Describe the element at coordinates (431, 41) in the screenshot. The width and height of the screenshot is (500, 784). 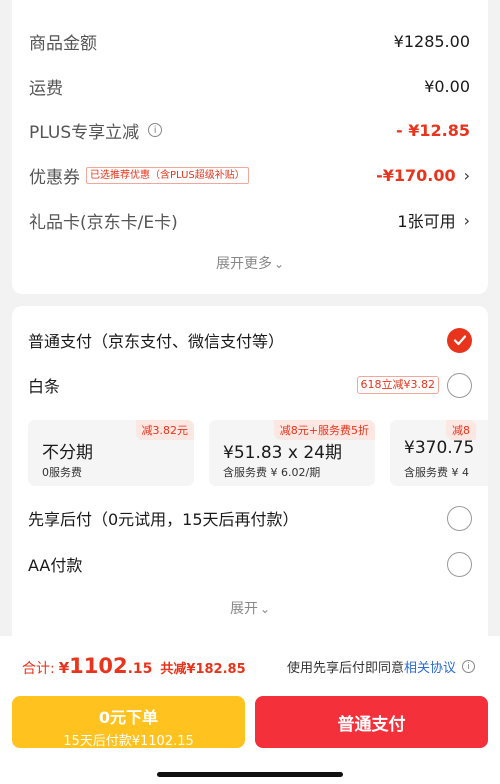
I see `goods-amount-value: ¥1285.00` at that location.